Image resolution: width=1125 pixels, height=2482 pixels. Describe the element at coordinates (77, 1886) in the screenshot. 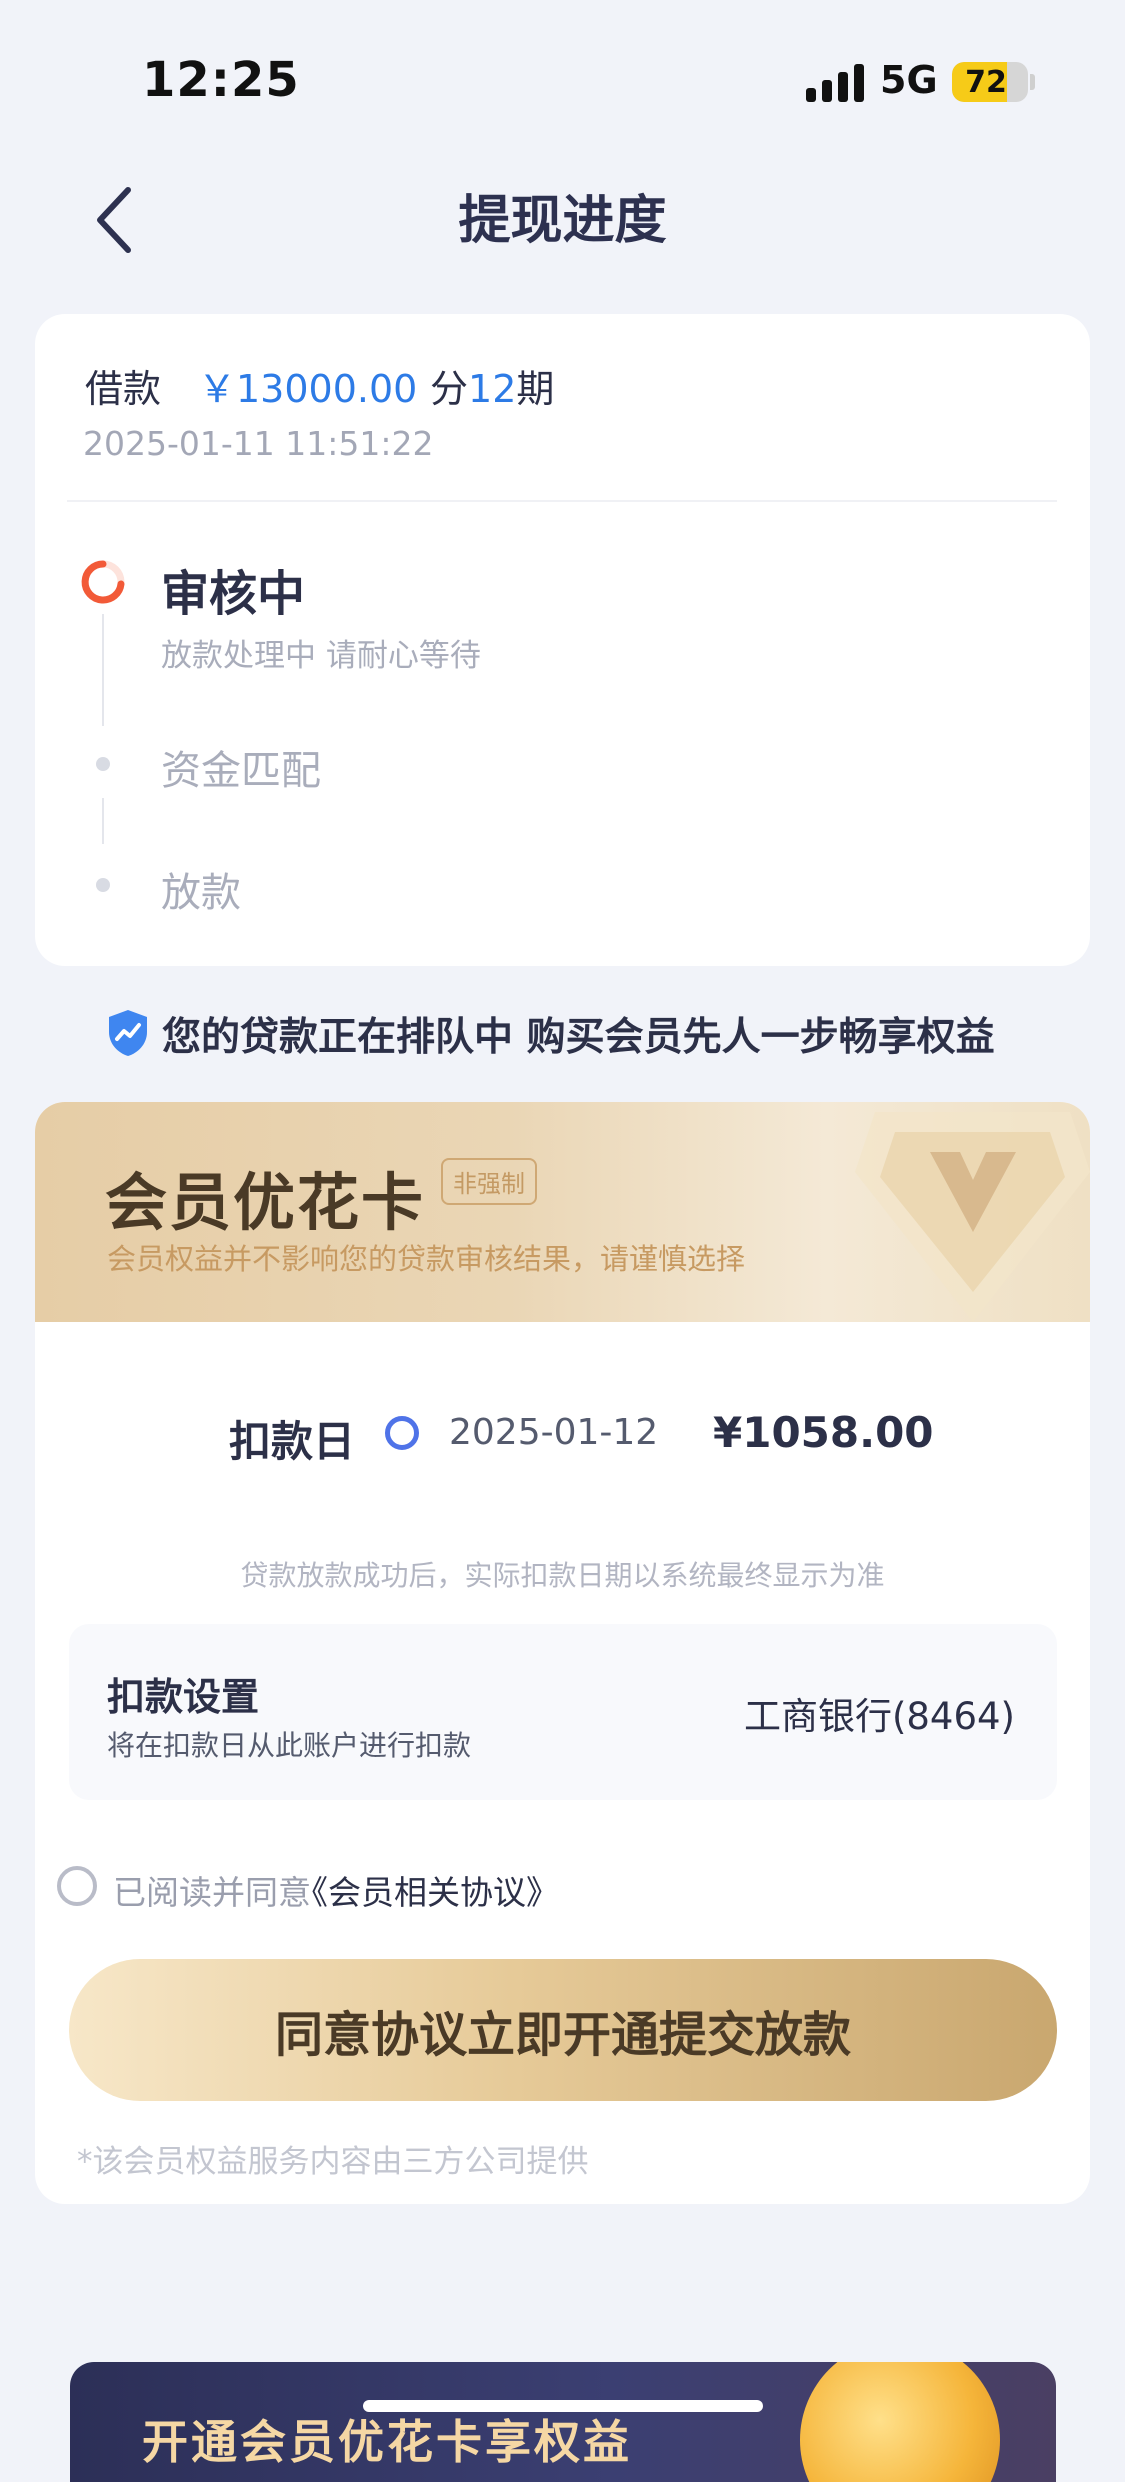

I see `agreement-checkbox` at that location.